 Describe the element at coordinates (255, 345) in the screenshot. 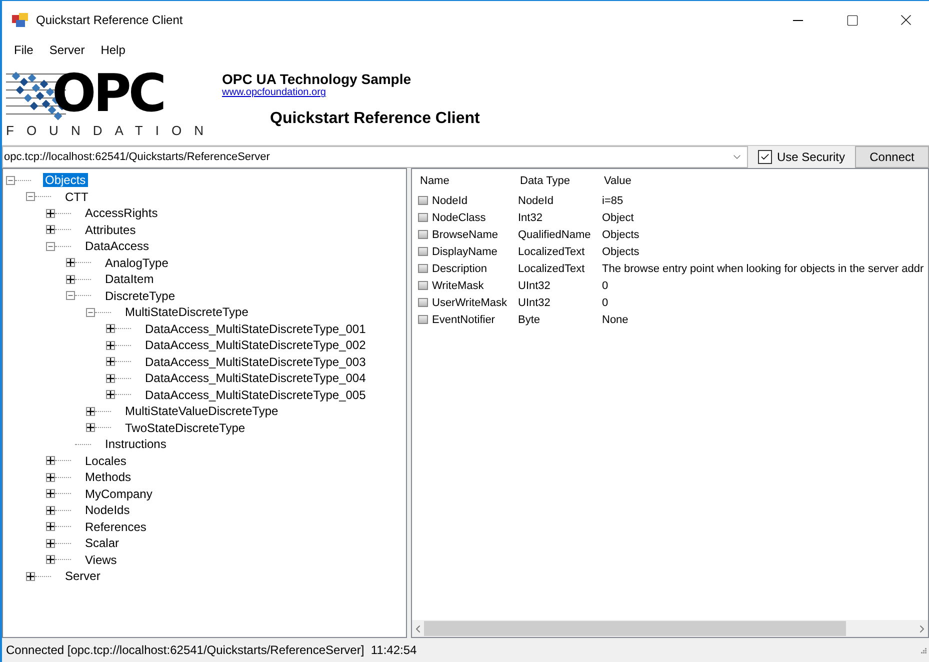

I see `tree-item: DataAccess_MultiStateDiscreteType_002` at that location.